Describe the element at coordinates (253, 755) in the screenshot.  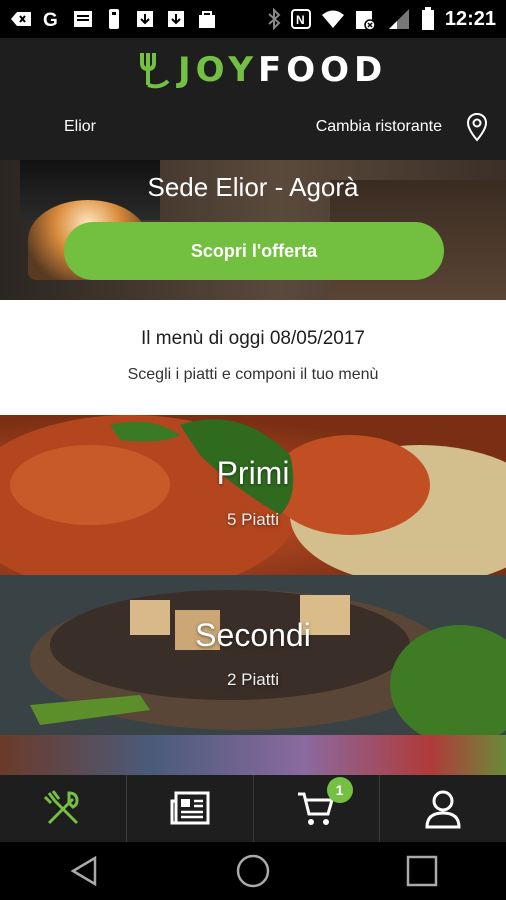
I see `category-card-partial` at that location.